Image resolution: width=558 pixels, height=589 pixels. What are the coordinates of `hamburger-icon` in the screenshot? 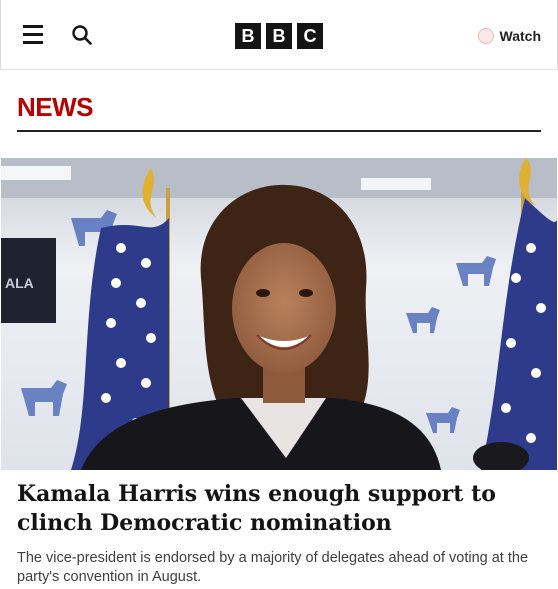 It's located at (33, 26).